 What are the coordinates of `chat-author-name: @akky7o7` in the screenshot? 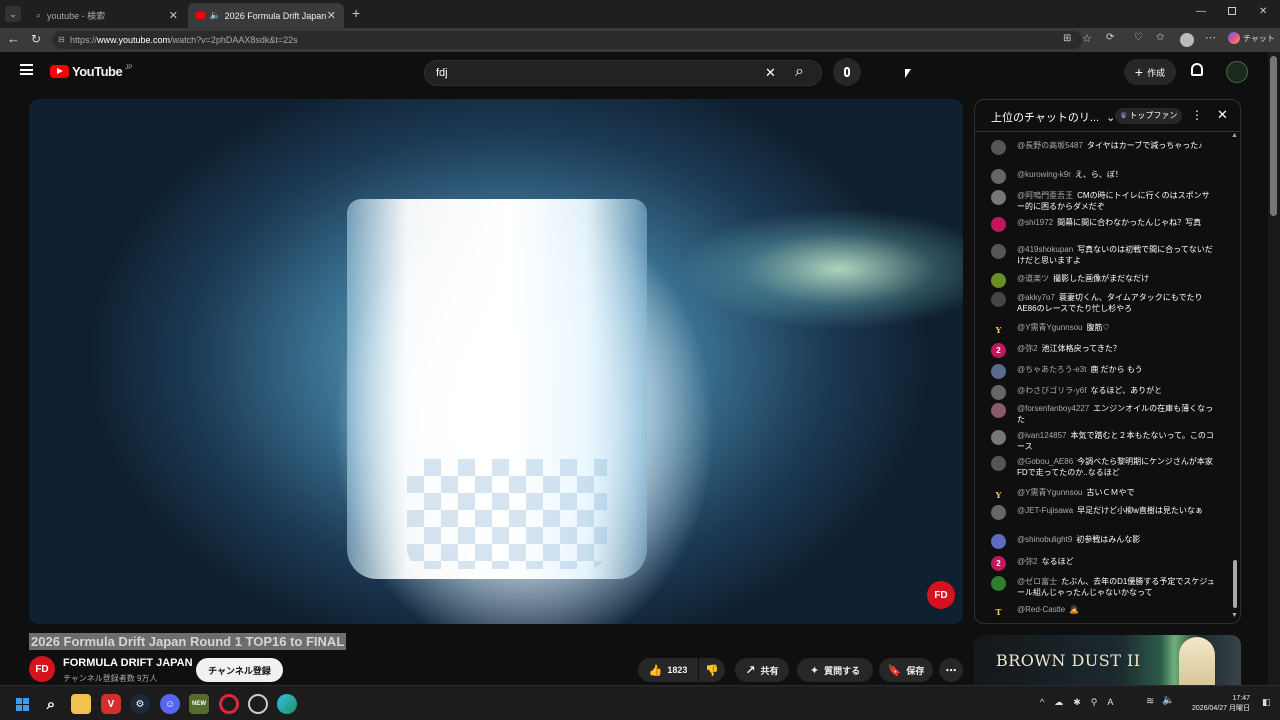 It's located at (1036, 297).